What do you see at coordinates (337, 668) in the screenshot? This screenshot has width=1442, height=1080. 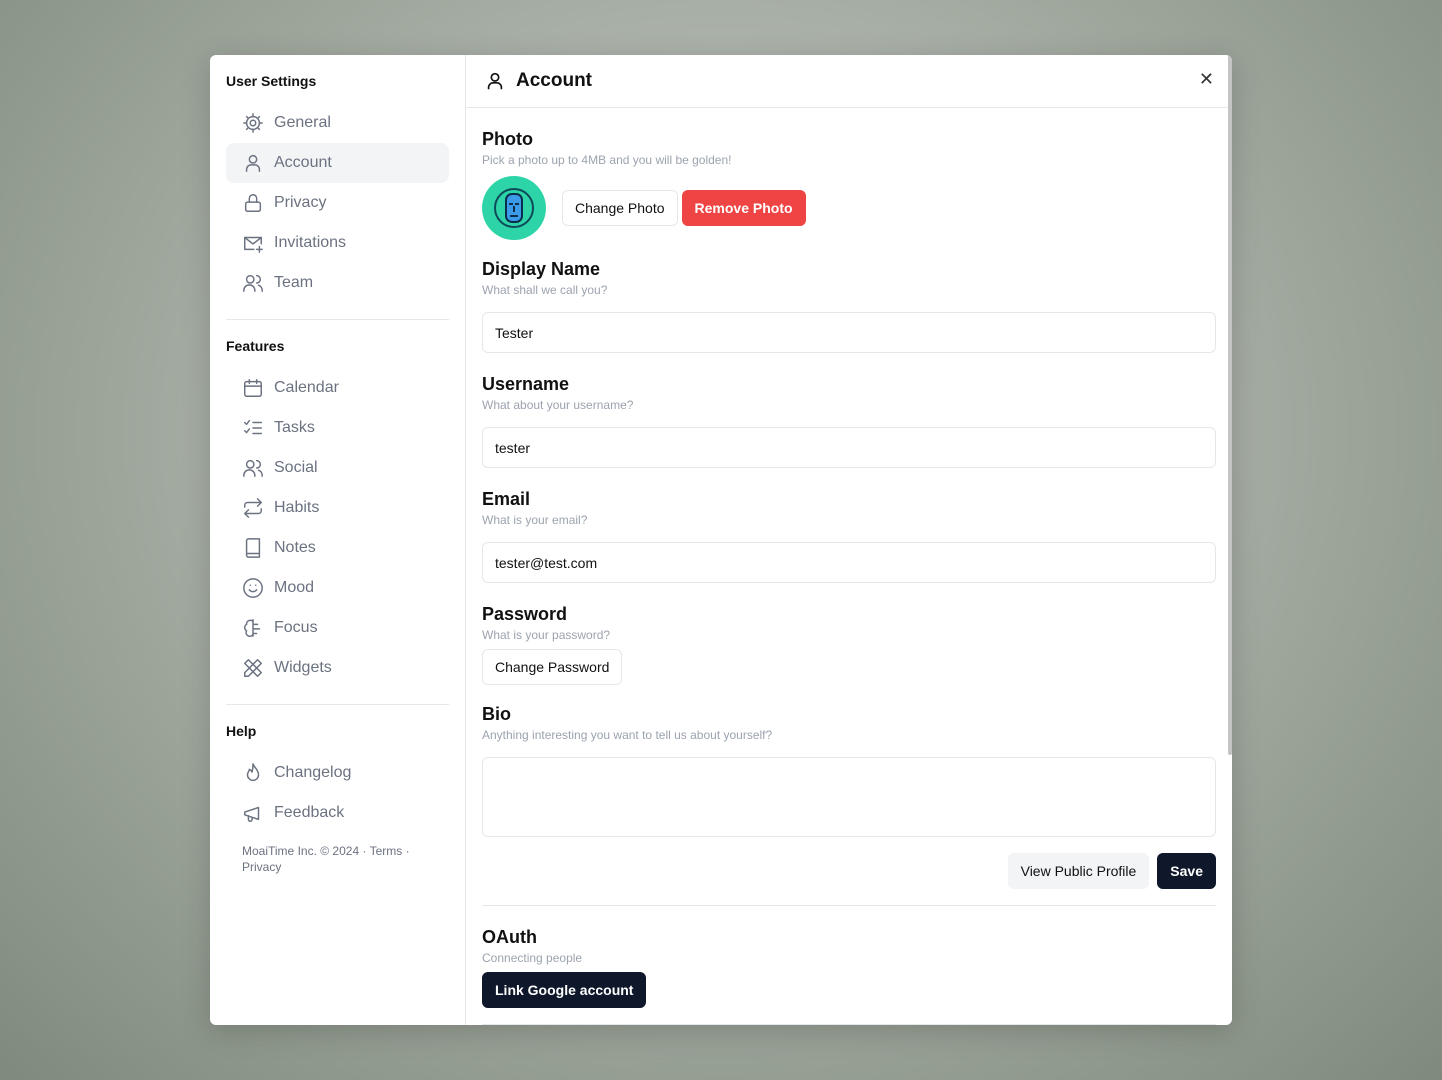 I see `sidebar-item-widgets: Widgets` at bounding box center [337, 668].